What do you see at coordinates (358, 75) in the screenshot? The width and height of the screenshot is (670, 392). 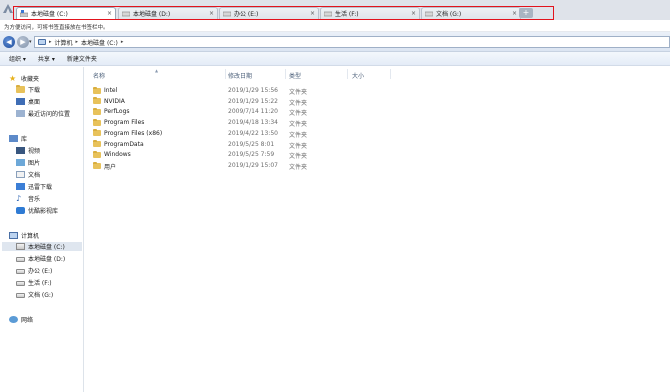 I see `column-size: 大小` at bounding box center [358, 75].